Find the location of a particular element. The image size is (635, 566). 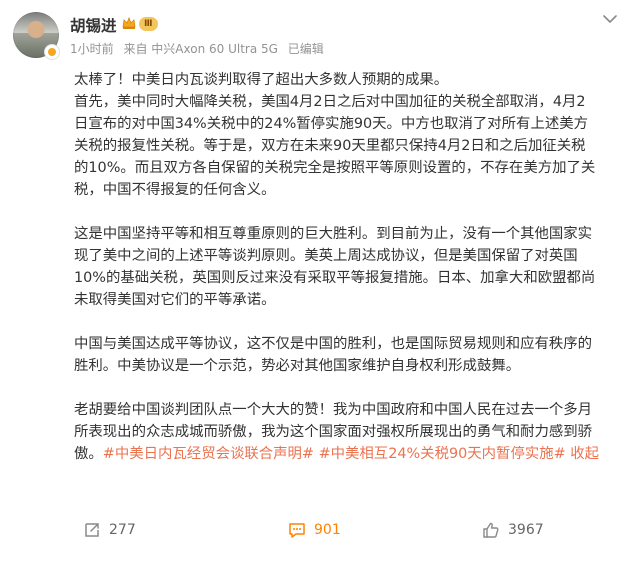

comment-button: 901 is located at coordinates (314, 530).